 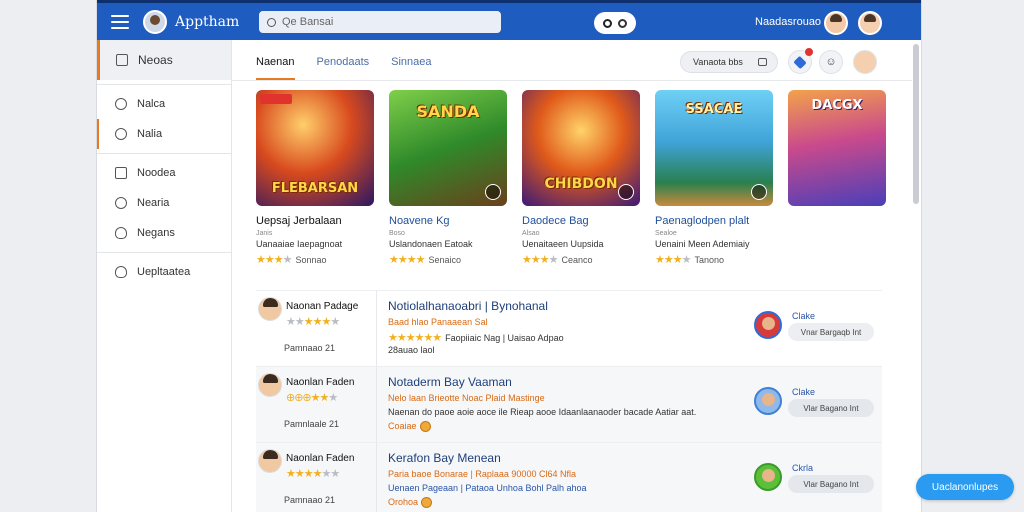 I want to click on smile-icon: ☺, so click(x=831, y=62).